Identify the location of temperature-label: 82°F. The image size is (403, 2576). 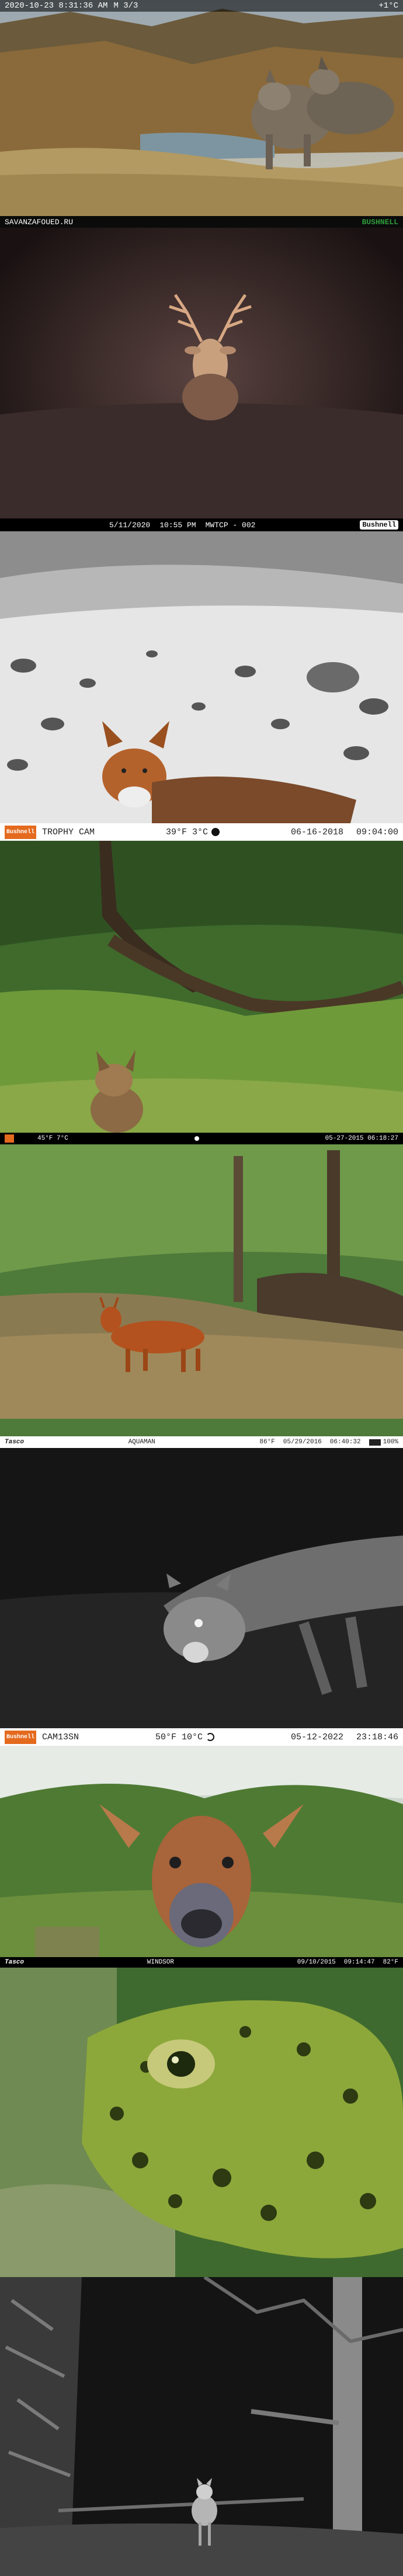
(390, 1962).